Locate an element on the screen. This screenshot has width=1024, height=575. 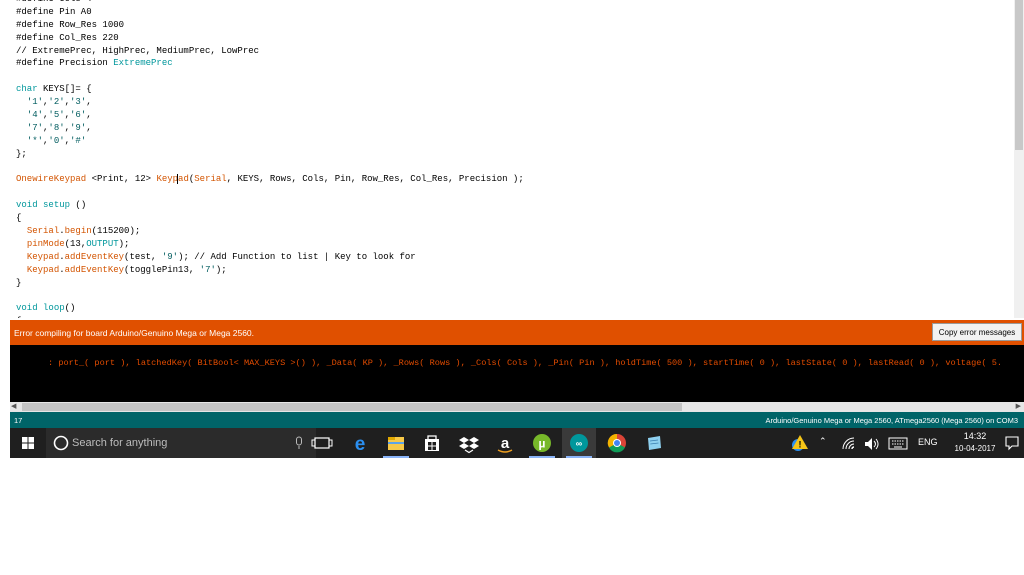
code-line: #define Pin A0 is located at coordinates (270, 12).